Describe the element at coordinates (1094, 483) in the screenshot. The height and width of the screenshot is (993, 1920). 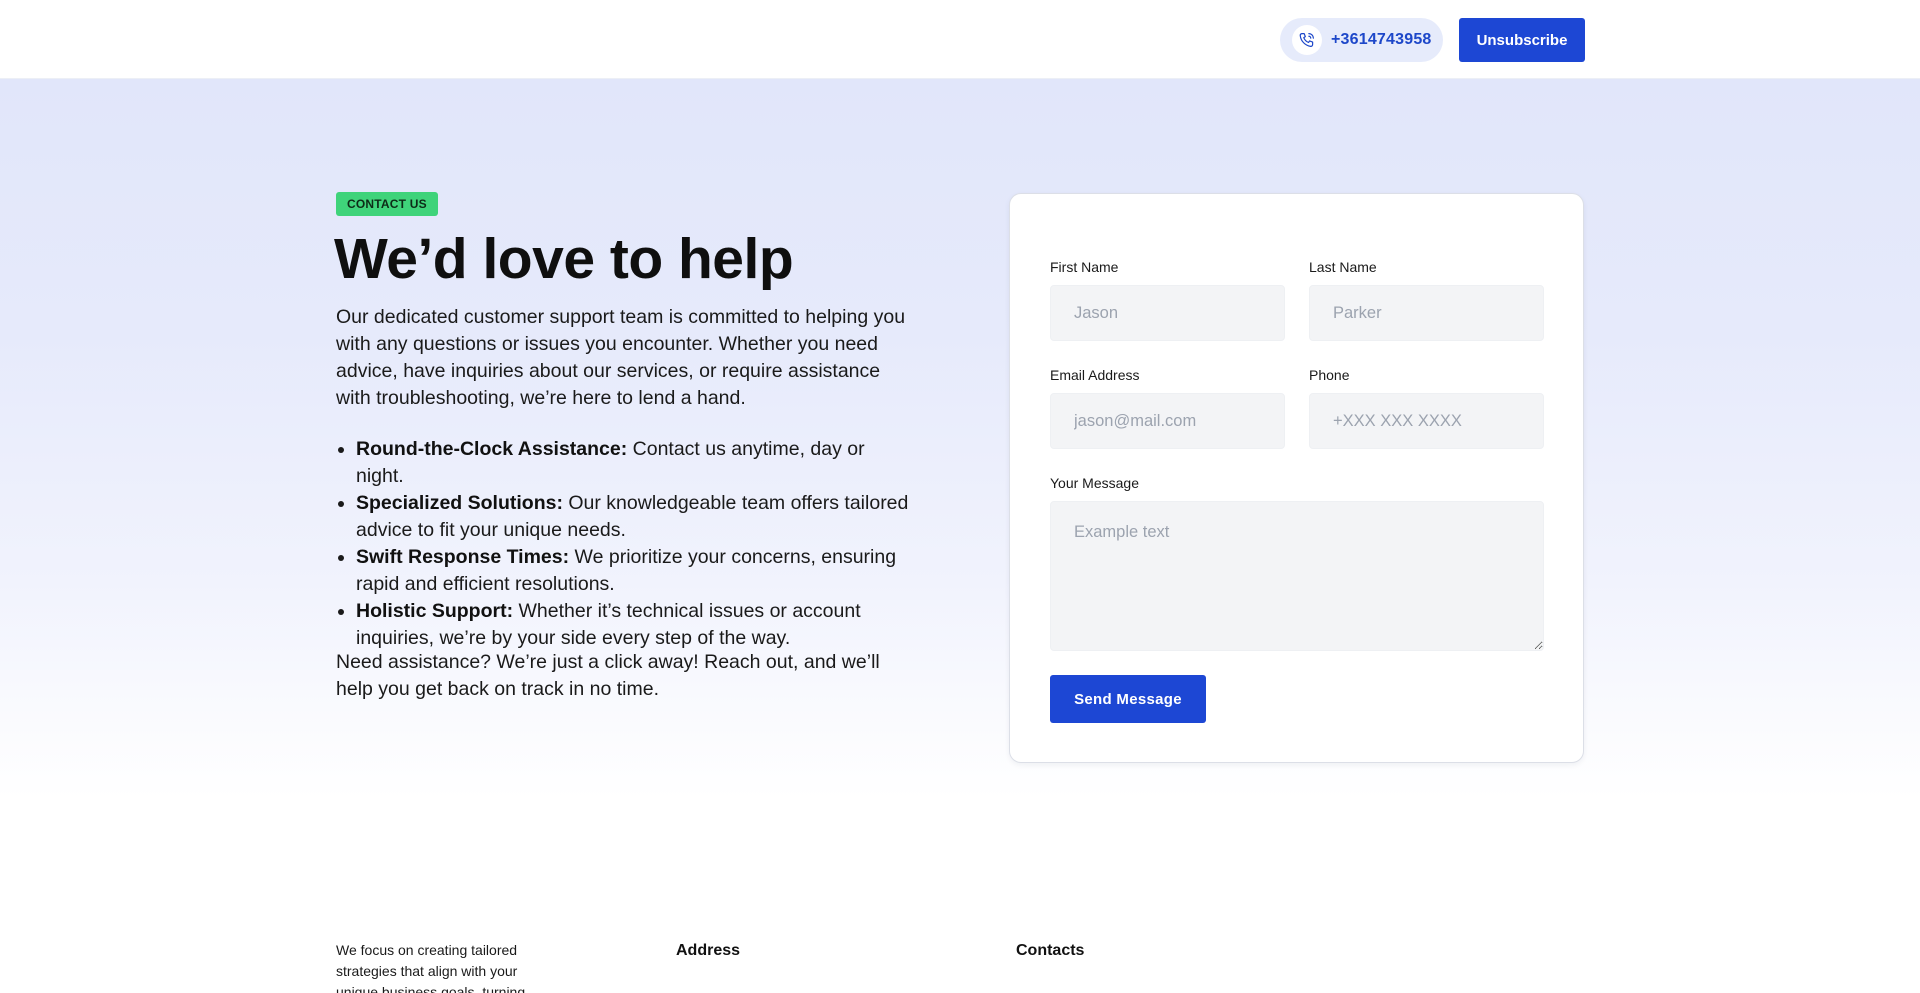
I see `message-label: Your Message` at that location.